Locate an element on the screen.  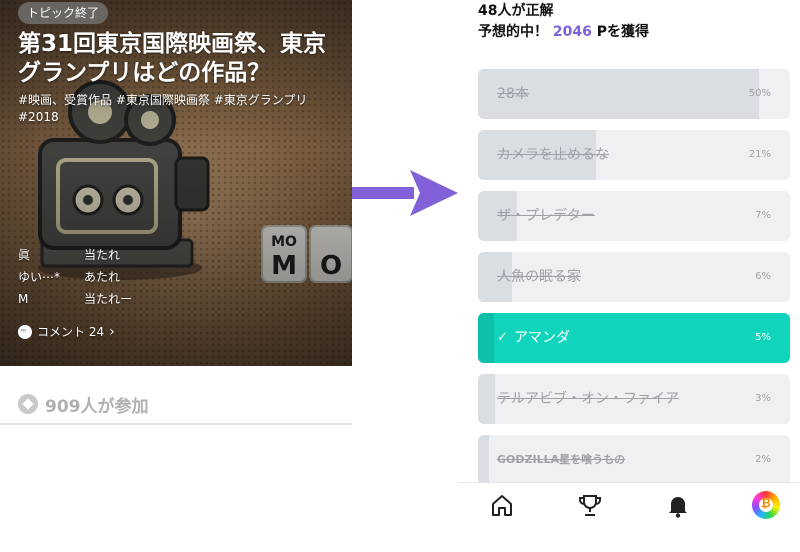
option-percent: 5% is located at coordinates (763, 337).